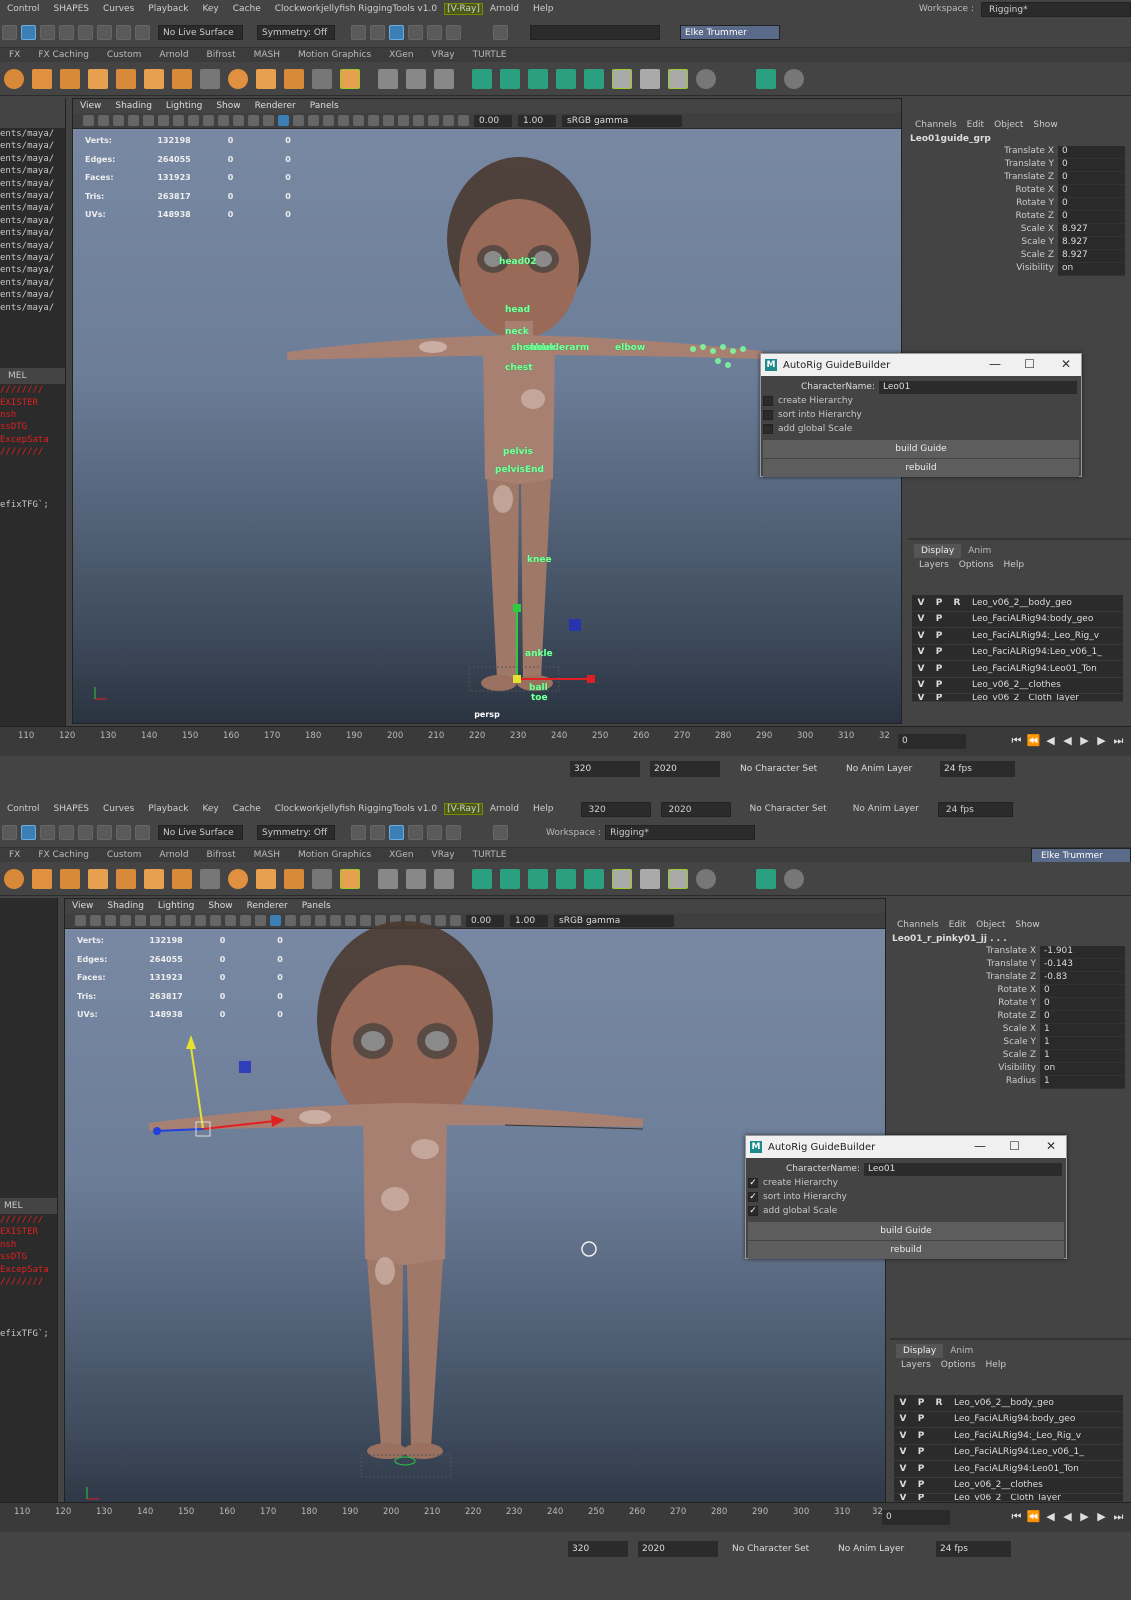 The width and height of the screenshot is (1131, 1600). What do you see at coordinates (47, 832) in the screenshot?
I see `select-component-icon` at bounding box center [47, 832].